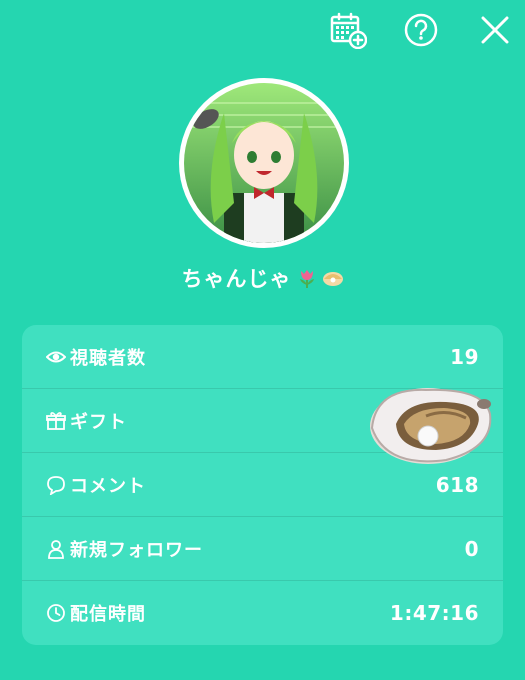  What do you see at coordinates (56, 485) in the screenshot?
I see `comment-icon` at bounding box center [56, 485].